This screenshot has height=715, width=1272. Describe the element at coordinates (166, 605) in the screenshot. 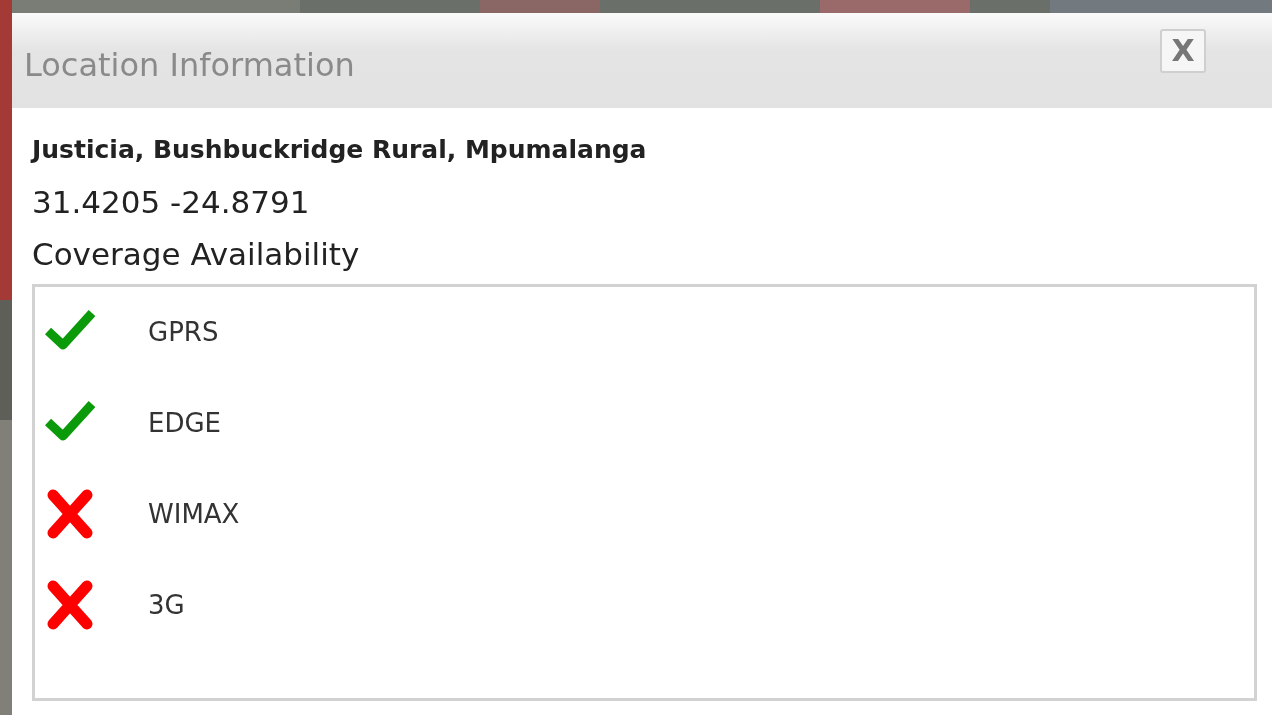

I see `network-type: 3G` at that location.